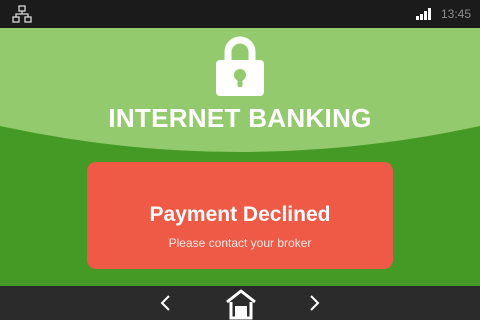  What do you see at coordinates (456, 14) in the screenshot?
I see `status-clock: 13:45` at bounding box center [456, 14].